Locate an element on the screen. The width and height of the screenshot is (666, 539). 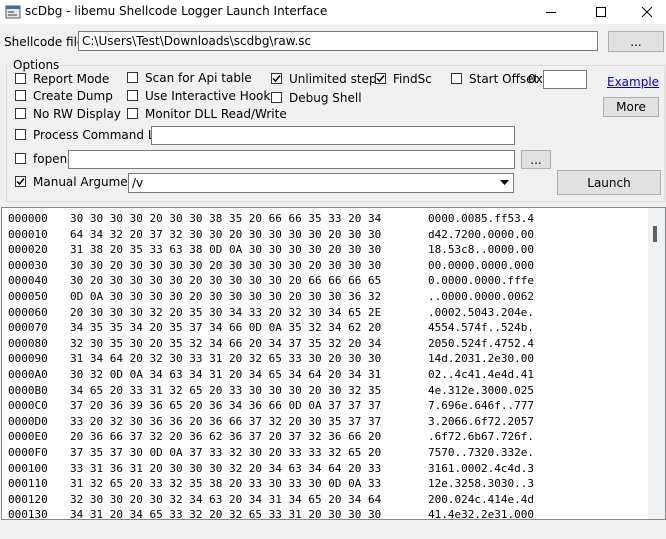
app-icon is located at coordinates (13, 12).